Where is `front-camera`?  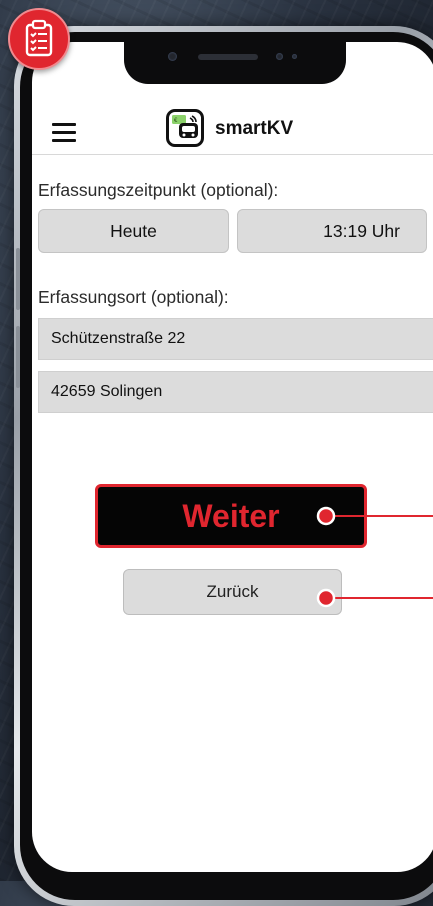
front-camera is located at coordinates (172, 56).